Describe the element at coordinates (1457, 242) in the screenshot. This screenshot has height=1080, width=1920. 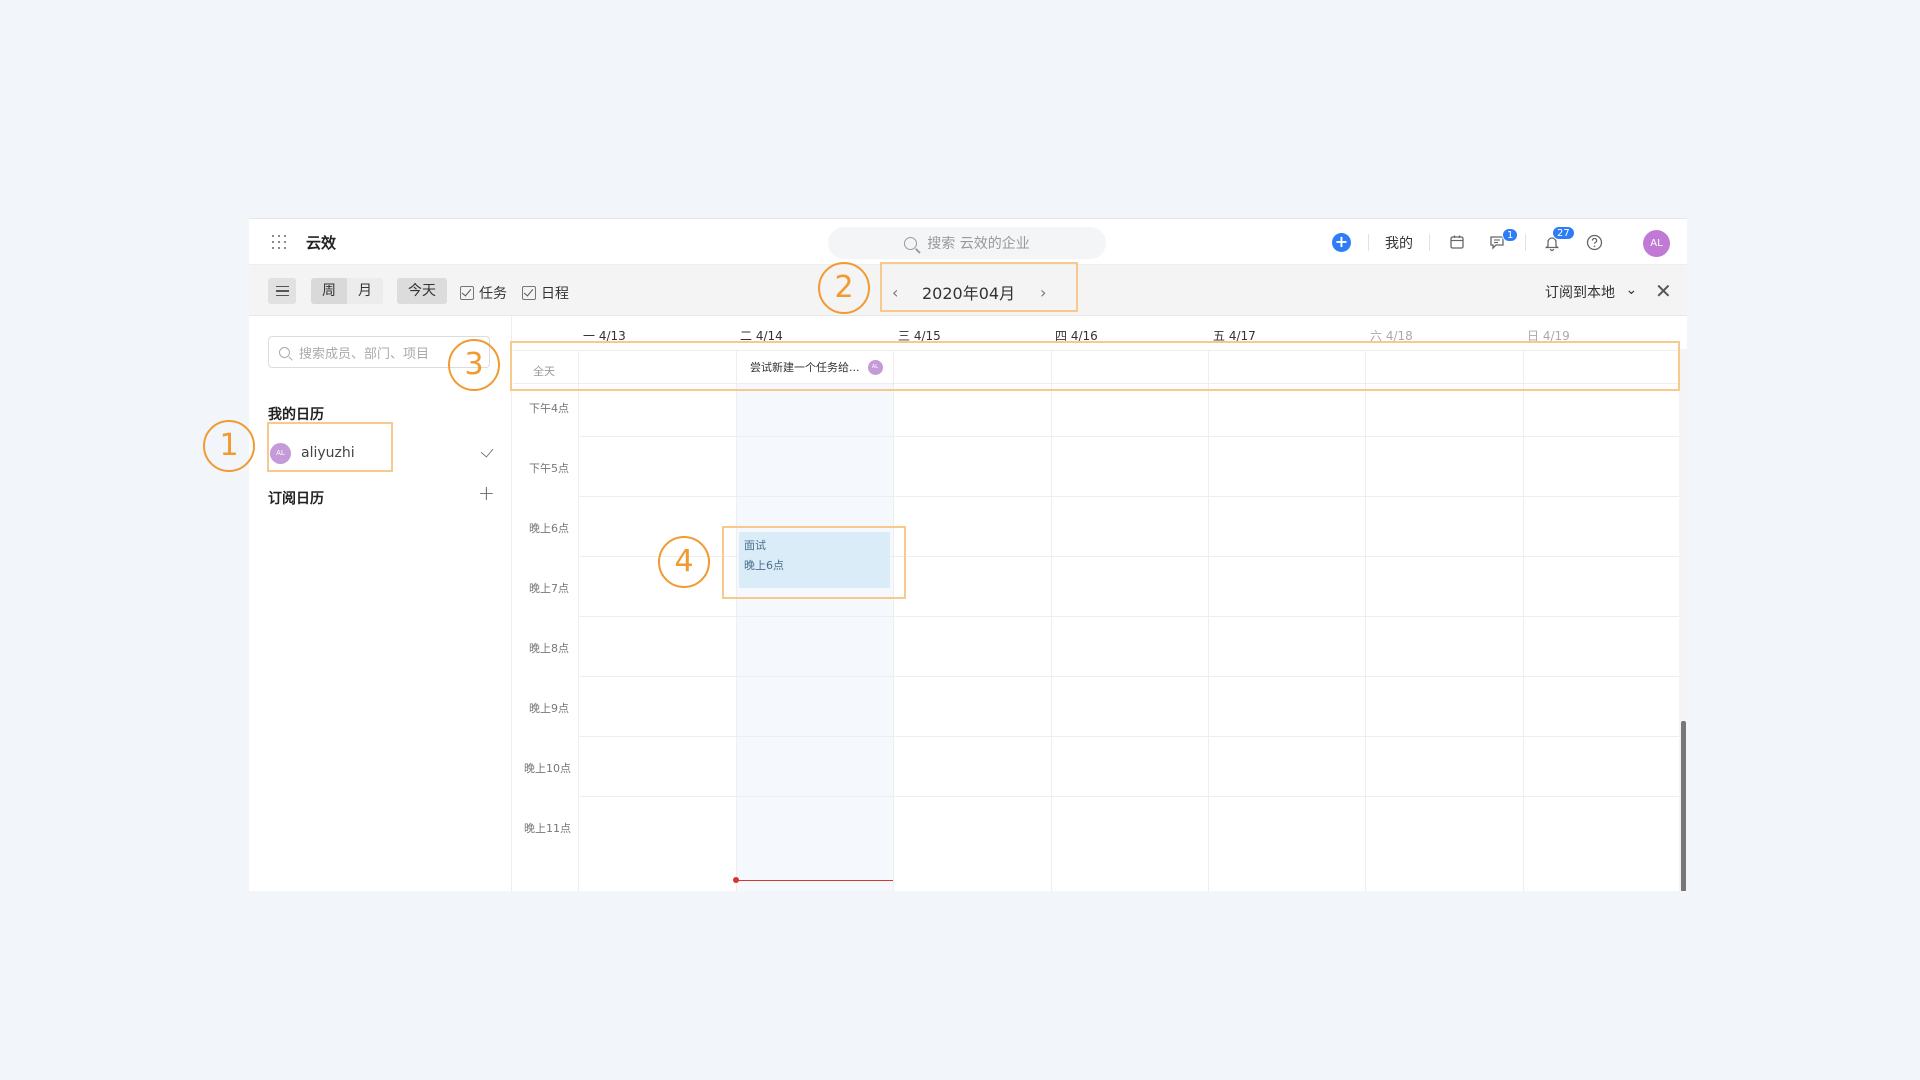
I see `calendar-icon` at that location.